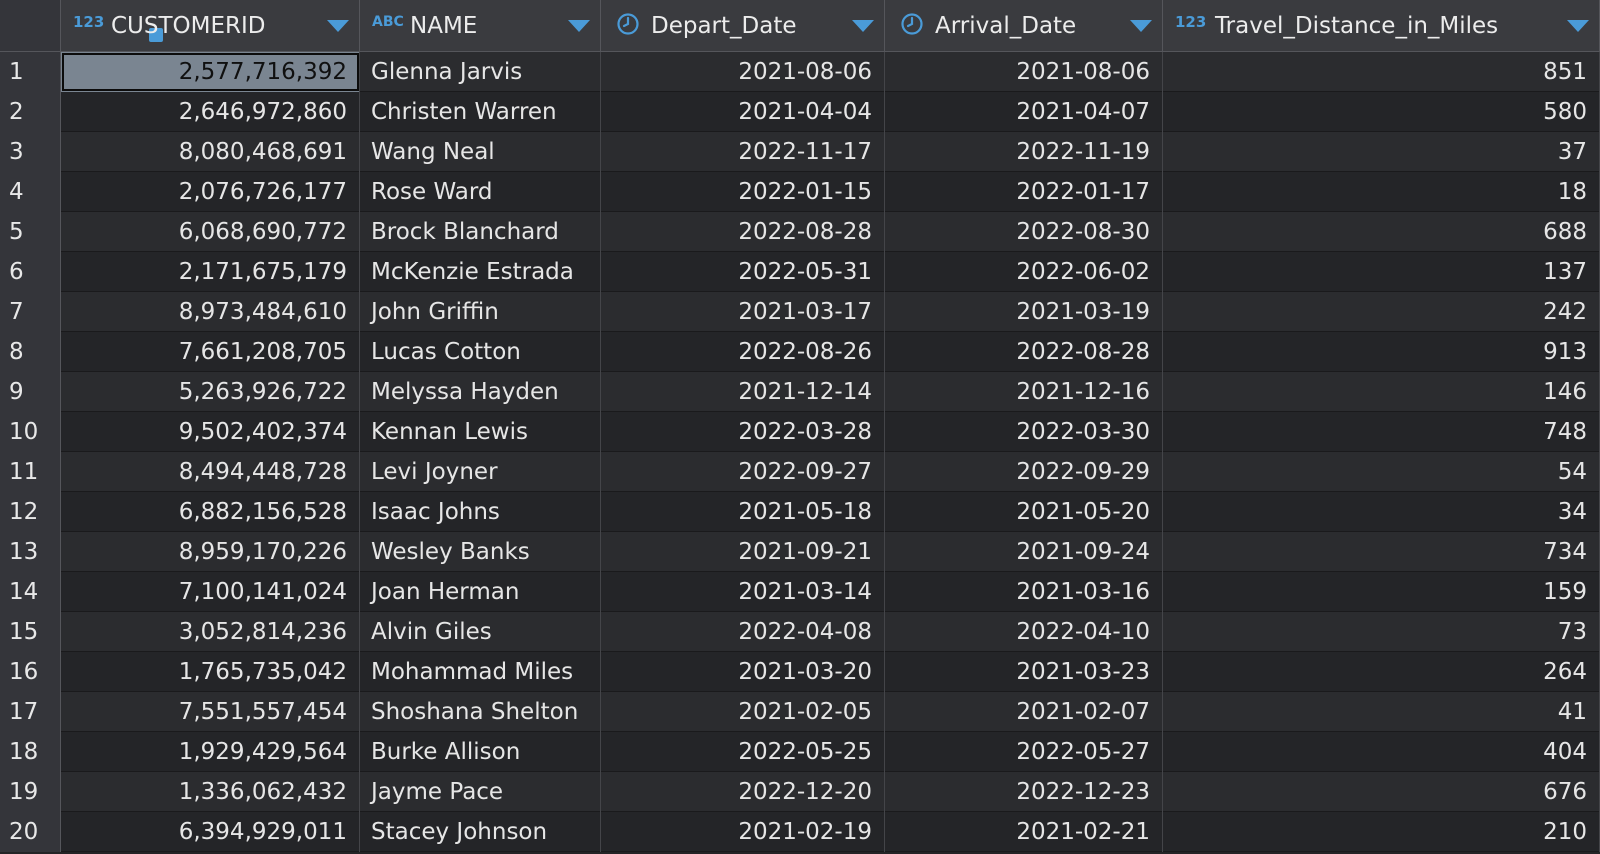  Describe the element at coordinates (480, 752) in the screenshot. I see `cell-name: Burke Allison` at that location.